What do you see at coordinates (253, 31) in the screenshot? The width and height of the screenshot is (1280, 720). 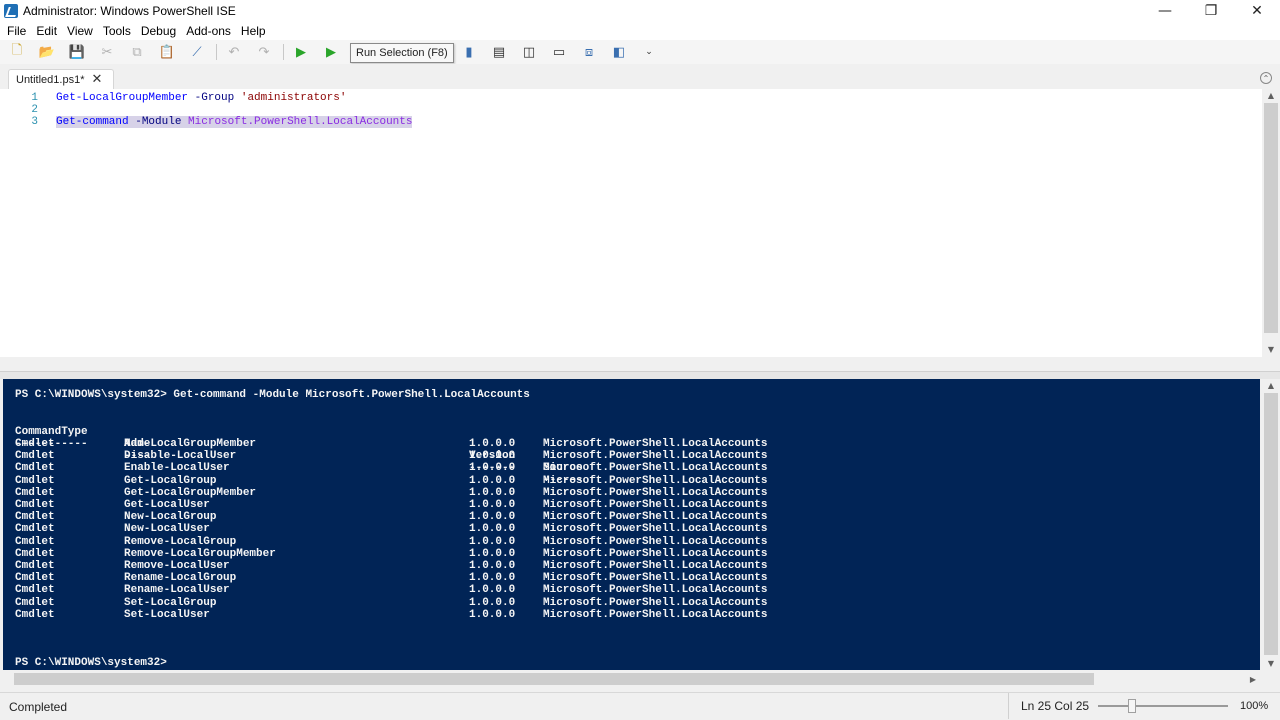 I see `menu-help: Help` at bounding box center [253, 31].